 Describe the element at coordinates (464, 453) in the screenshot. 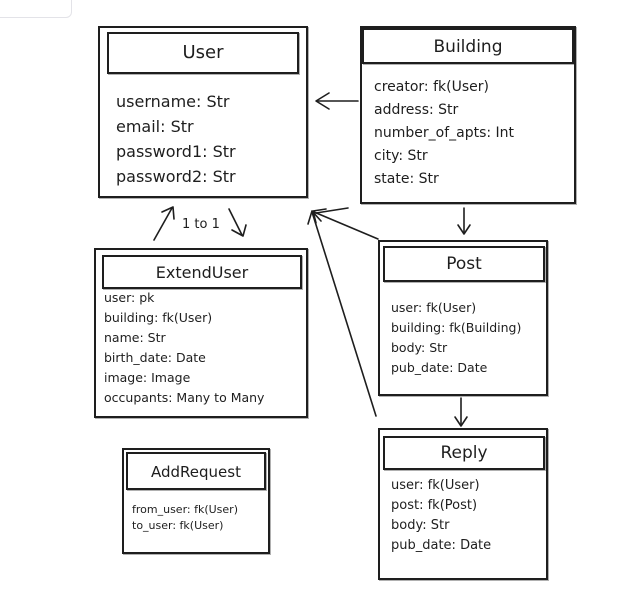

I see `entity-reply-title: Reply` at that location.